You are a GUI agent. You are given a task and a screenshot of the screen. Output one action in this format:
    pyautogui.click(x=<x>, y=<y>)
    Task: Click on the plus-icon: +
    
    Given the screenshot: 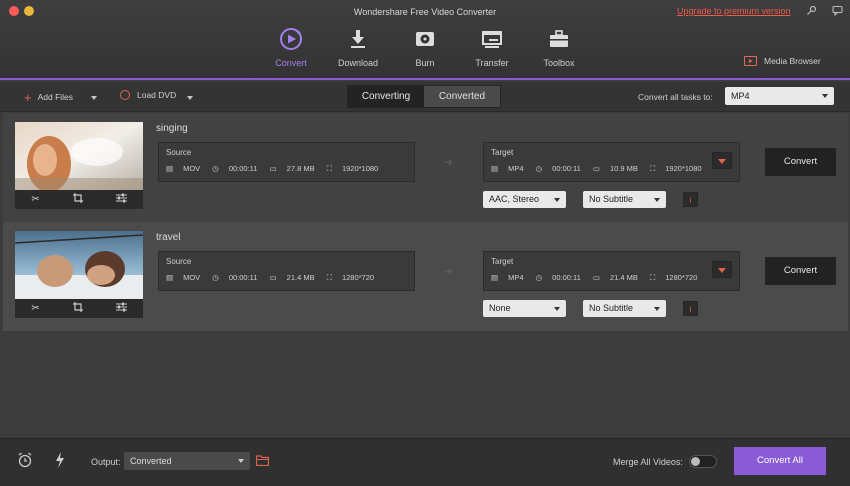 What is the action you would take?
    pyautogui.click(x=28, y=97)
    